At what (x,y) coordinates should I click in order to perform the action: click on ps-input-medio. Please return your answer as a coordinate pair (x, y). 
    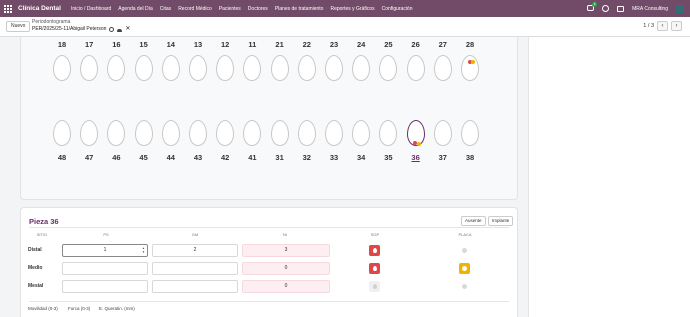
    Looking at the image, I should click on (105, 268).